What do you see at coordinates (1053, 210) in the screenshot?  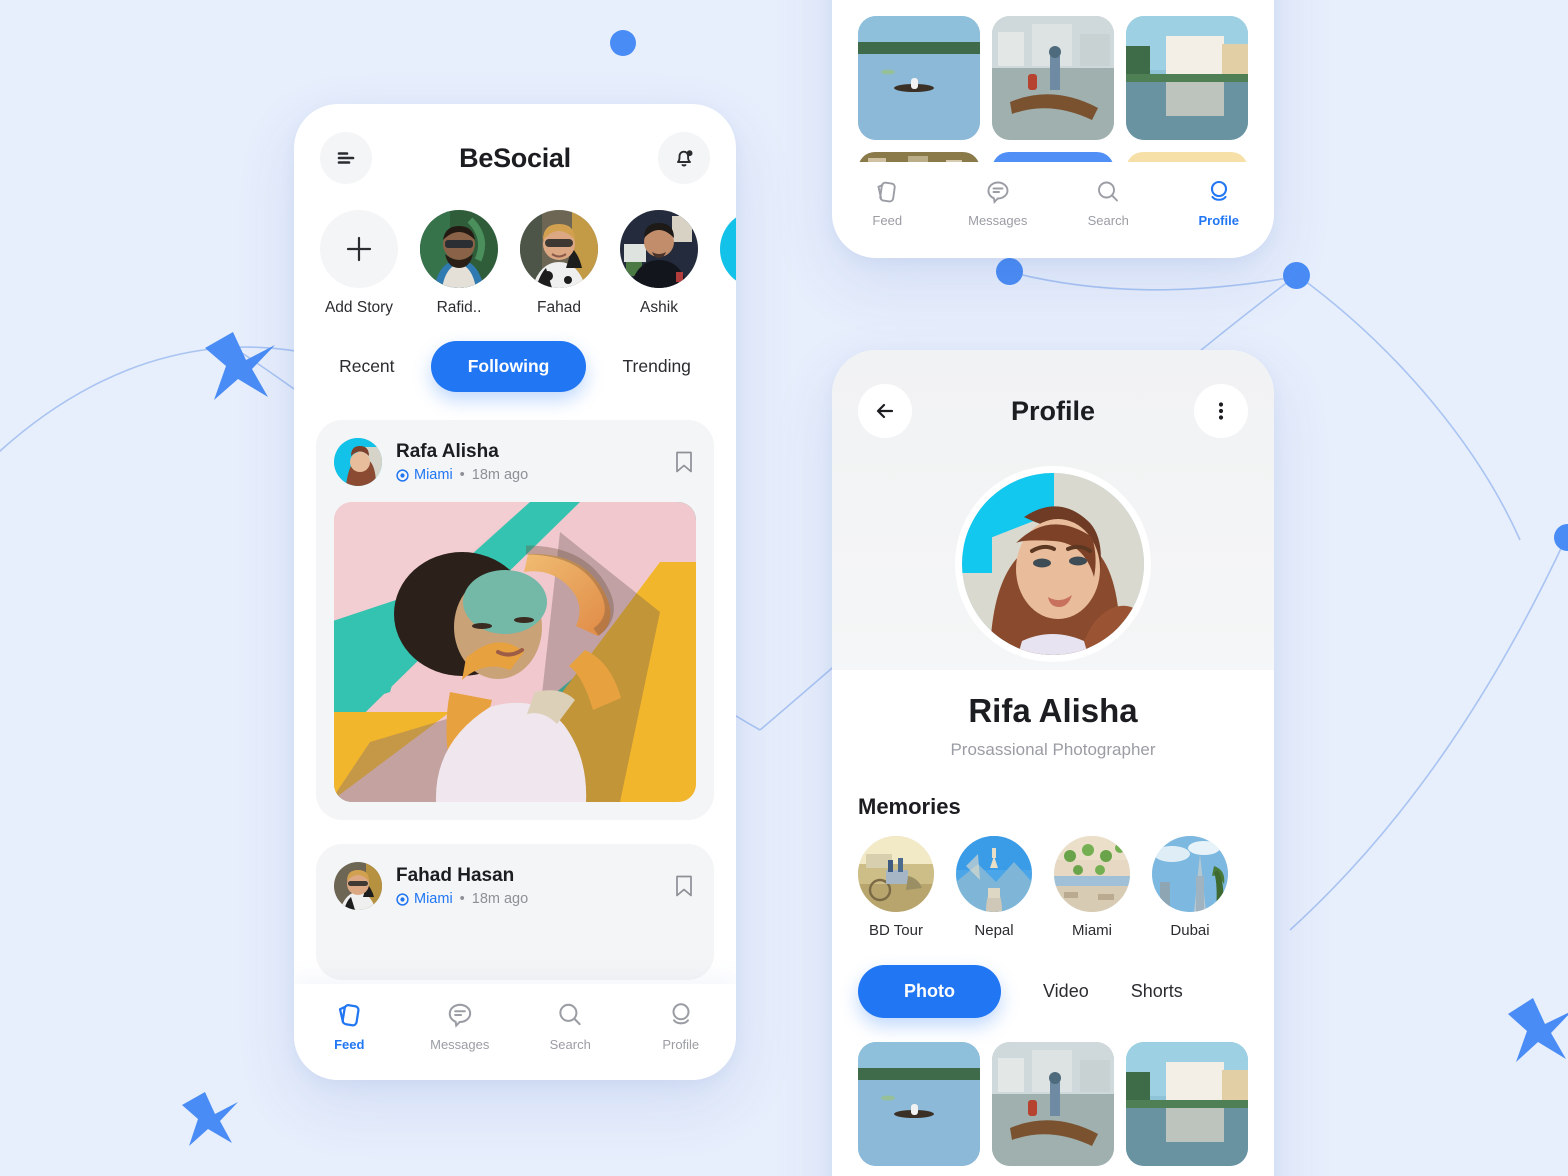 I see `bottom-navigation-top: Feed Messages Search Profile` at bounding box center [1053, 210].